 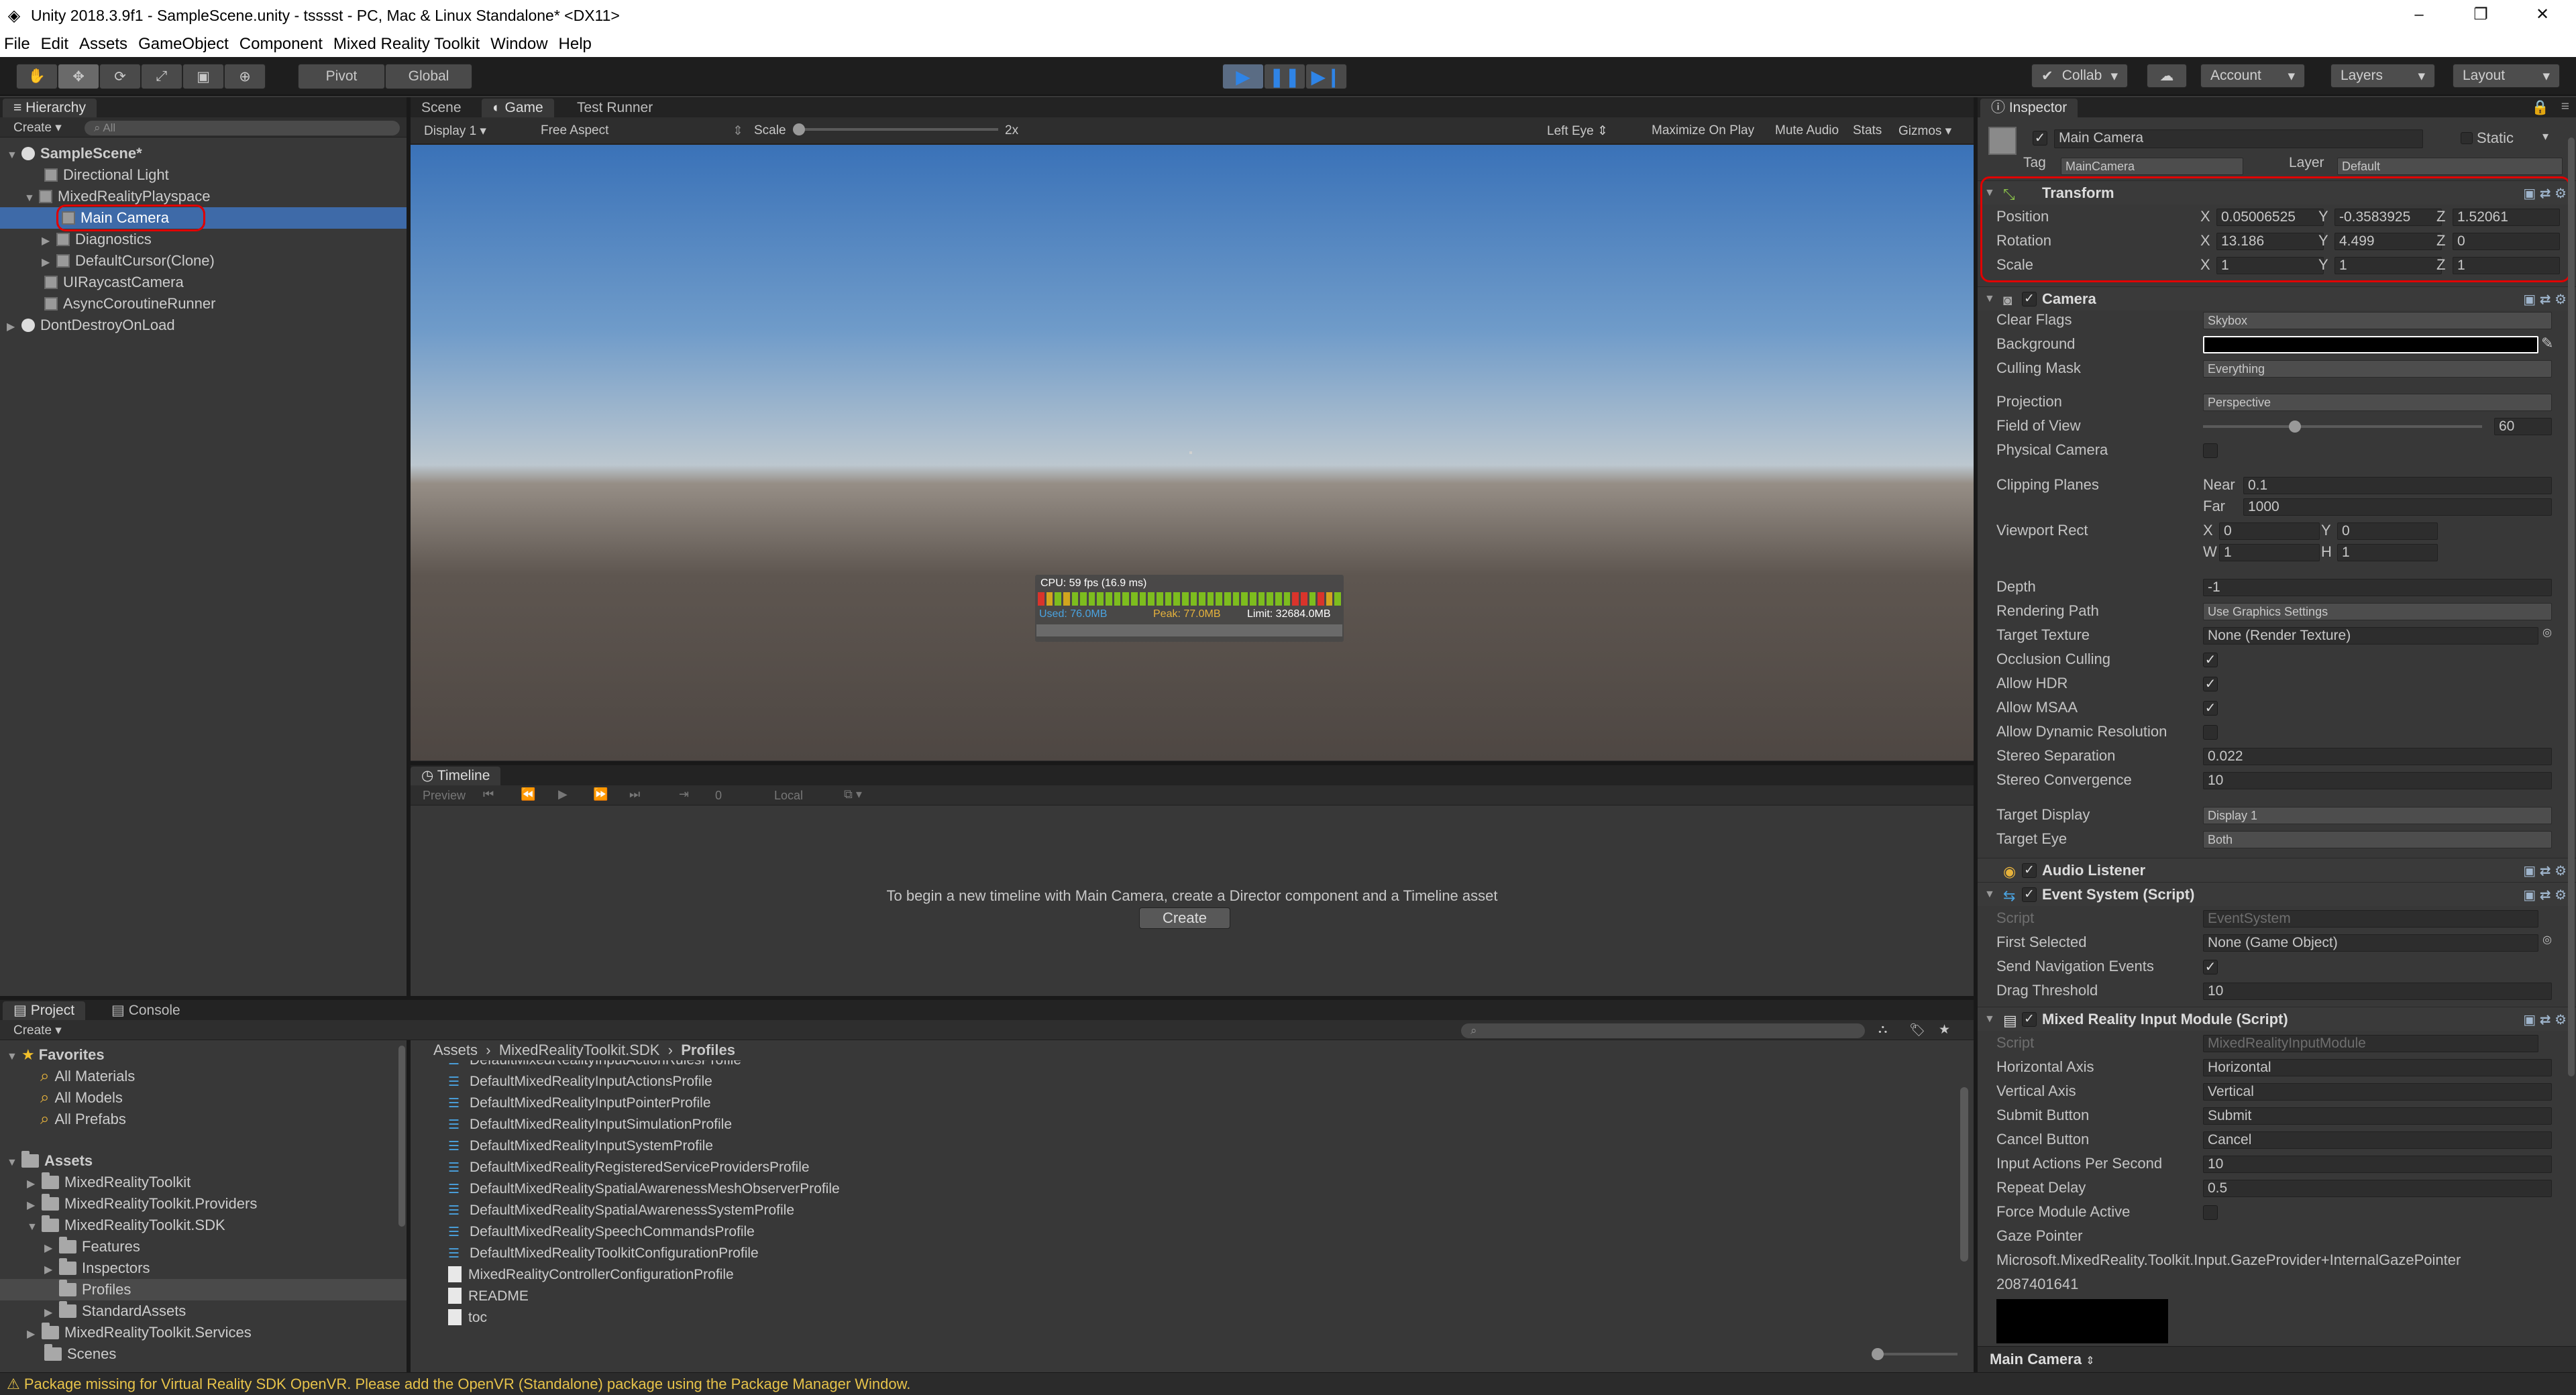 What do you see at coordinates (1914, 1354) in the screenshot?
I see `icon-size-slider` at bounding box center [1914, 1354].